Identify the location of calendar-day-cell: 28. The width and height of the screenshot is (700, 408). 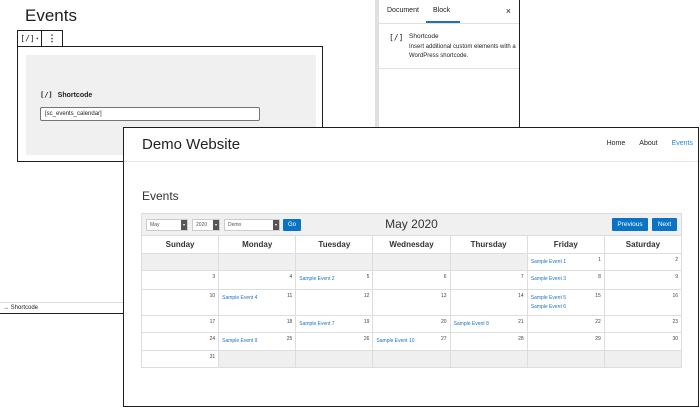
(488, 341).